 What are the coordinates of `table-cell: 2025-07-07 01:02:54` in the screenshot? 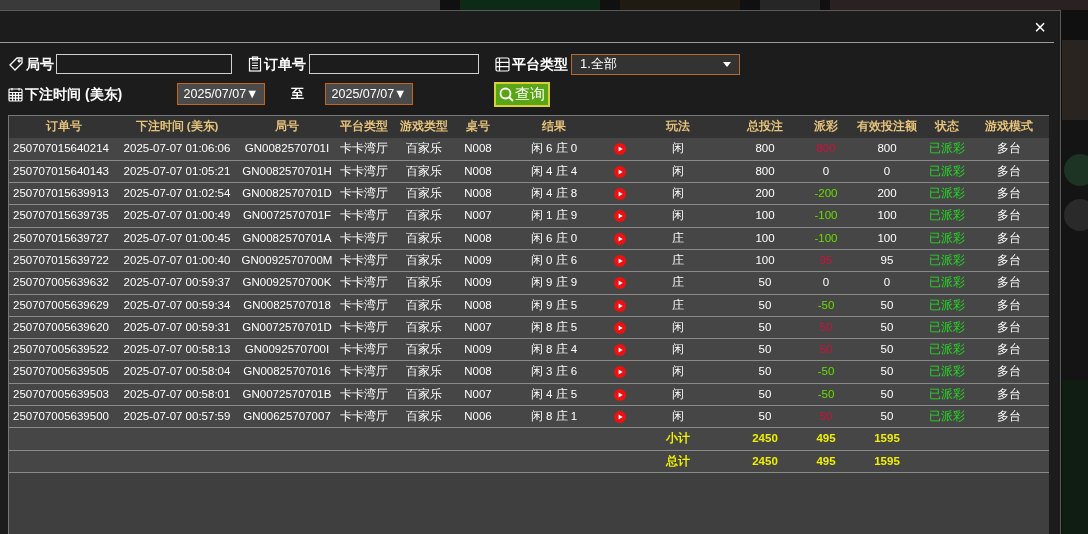 It's located at (177, 193).